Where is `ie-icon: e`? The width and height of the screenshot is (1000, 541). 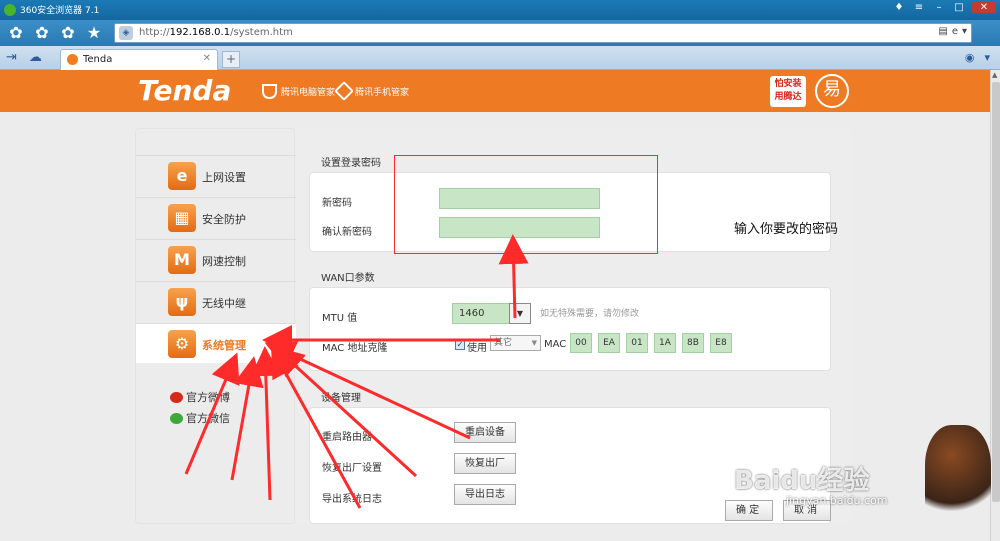 ie-icon: e is located at coordinates (955, 31).